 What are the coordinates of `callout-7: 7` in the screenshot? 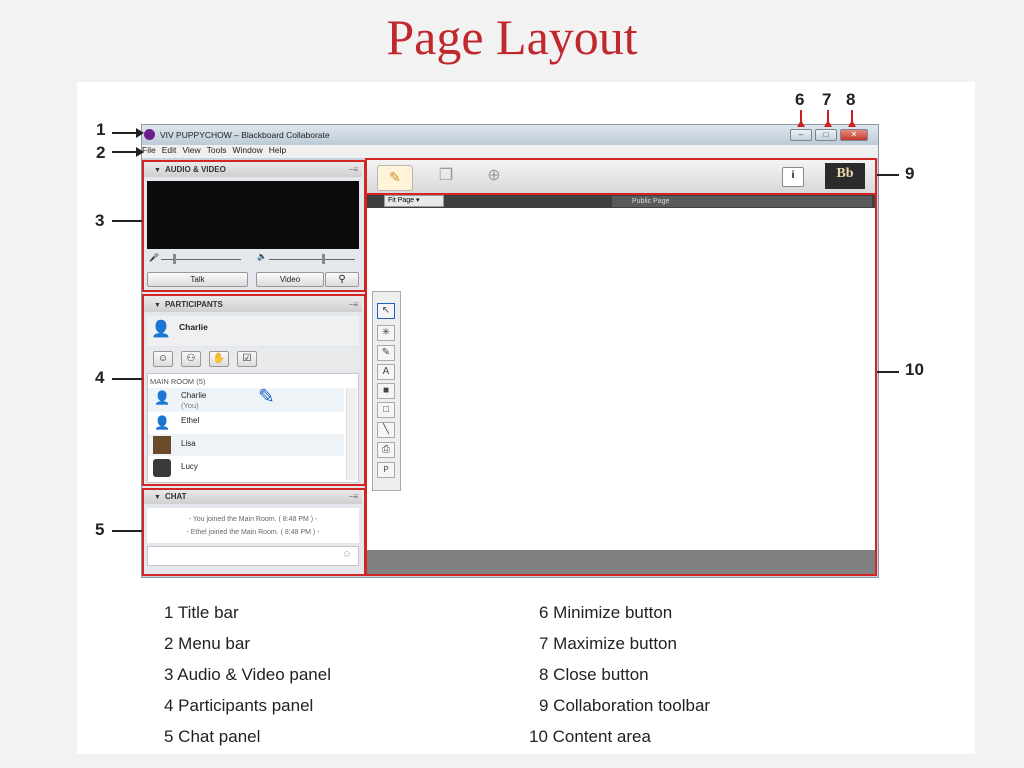 It's located at (827, 99).